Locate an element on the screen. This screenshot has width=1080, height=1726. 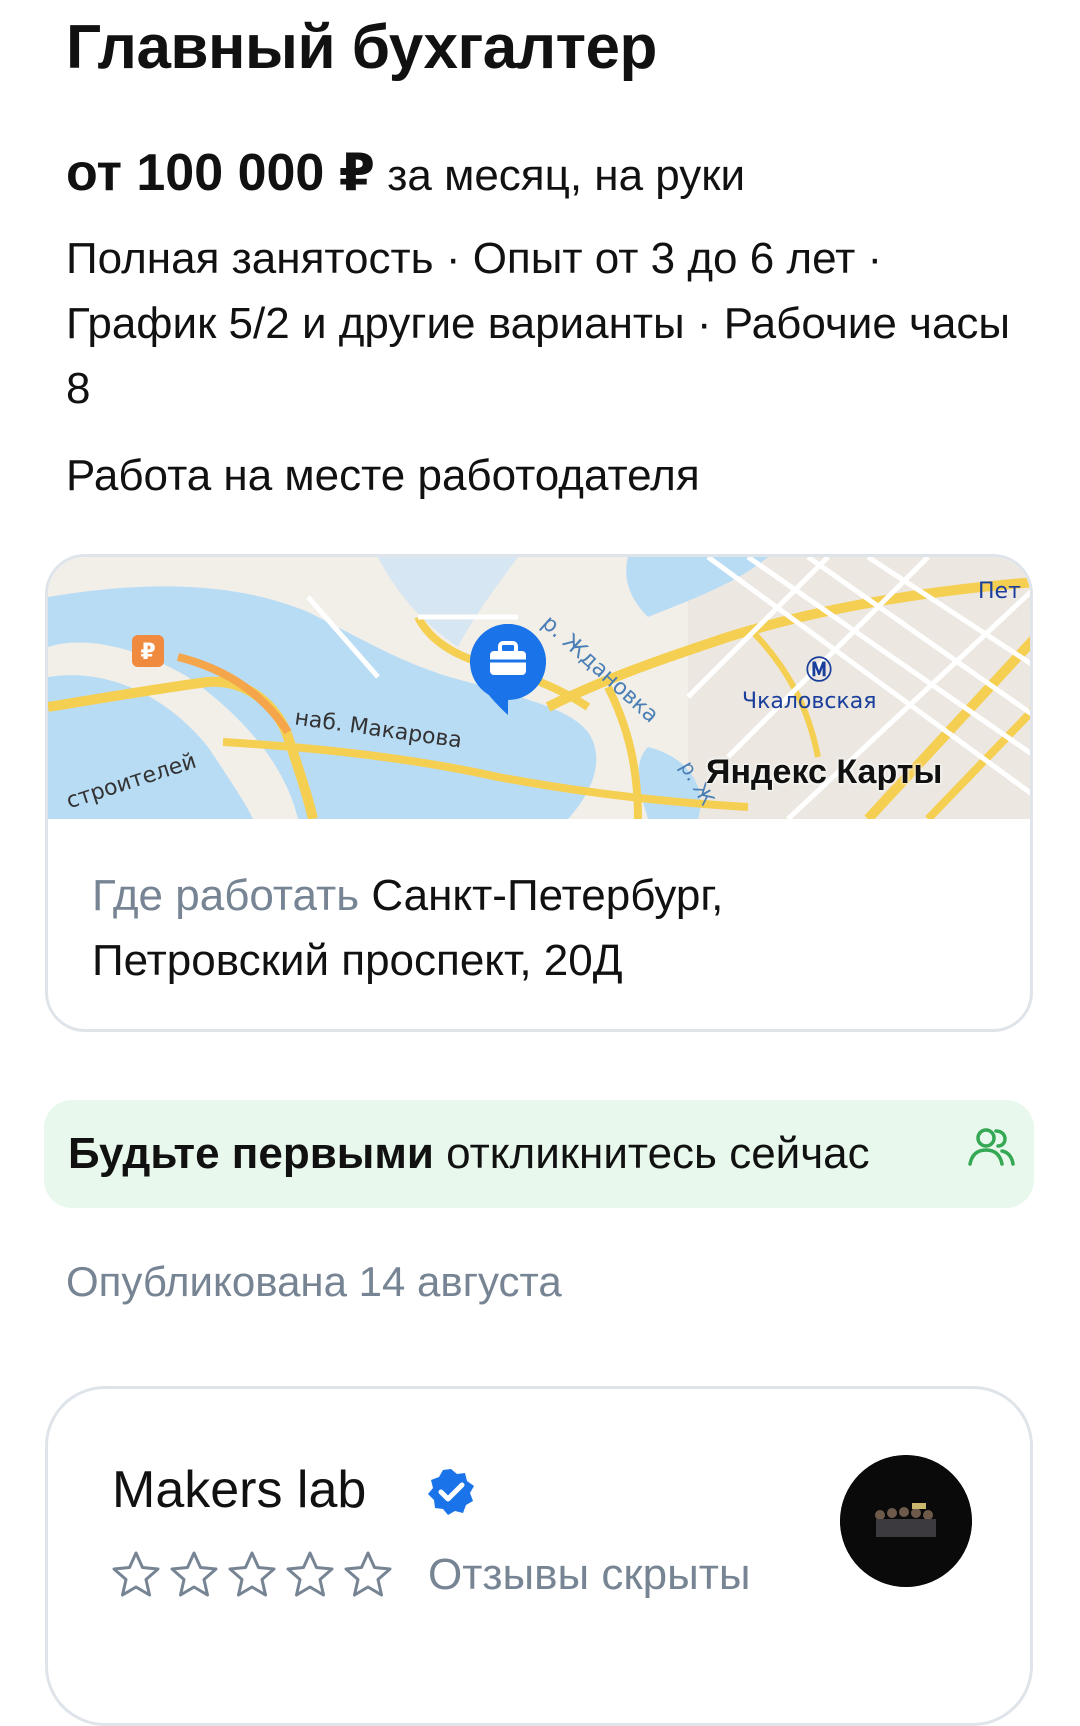
company-name: Makers lab is located at coordinates (239, 1490).